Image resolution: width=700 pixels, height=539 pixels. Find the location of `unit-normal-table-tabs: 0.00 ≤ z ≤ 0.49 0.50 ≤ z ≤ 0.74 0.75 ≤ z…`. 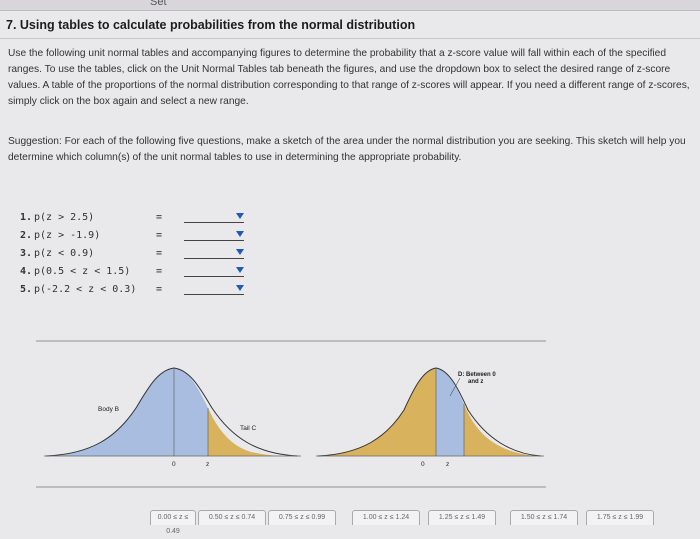

unit-normal-table-tabs: 0.00 ≤ z ≤ 0.49 0.50 ≤ z ≤ 0.74 0.75 ≤ z… is located at coordinates (425, 522).